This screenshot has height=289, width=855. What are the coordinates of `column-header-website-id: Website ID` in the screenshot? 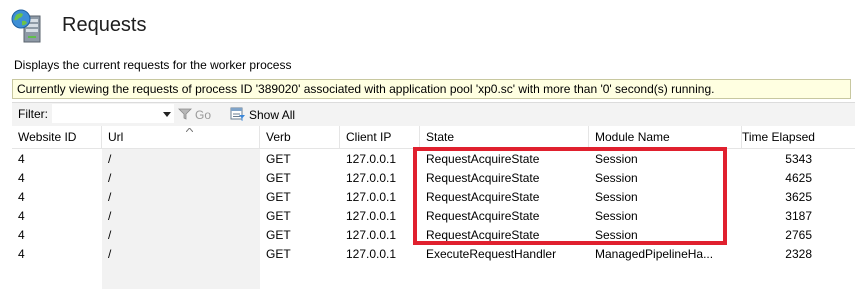 It's located at (57, 137).